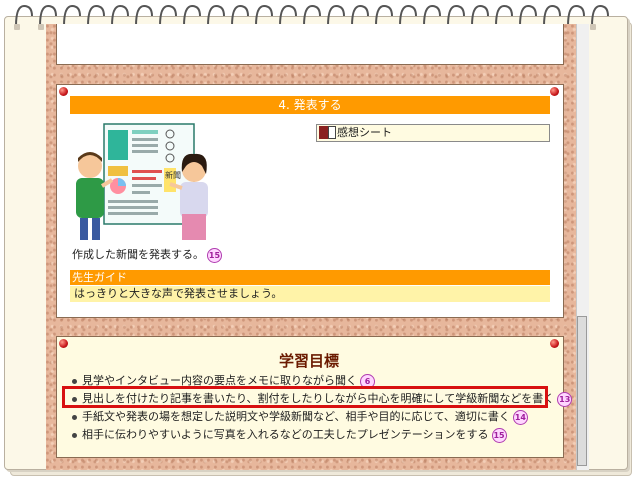 The width and height of the screenshot is (640, 480). What do you see at coordinates (310, 277) in the screenshot?
I see `teacher-guide-title: 先生ガイド` at bounding box center [310, 277].